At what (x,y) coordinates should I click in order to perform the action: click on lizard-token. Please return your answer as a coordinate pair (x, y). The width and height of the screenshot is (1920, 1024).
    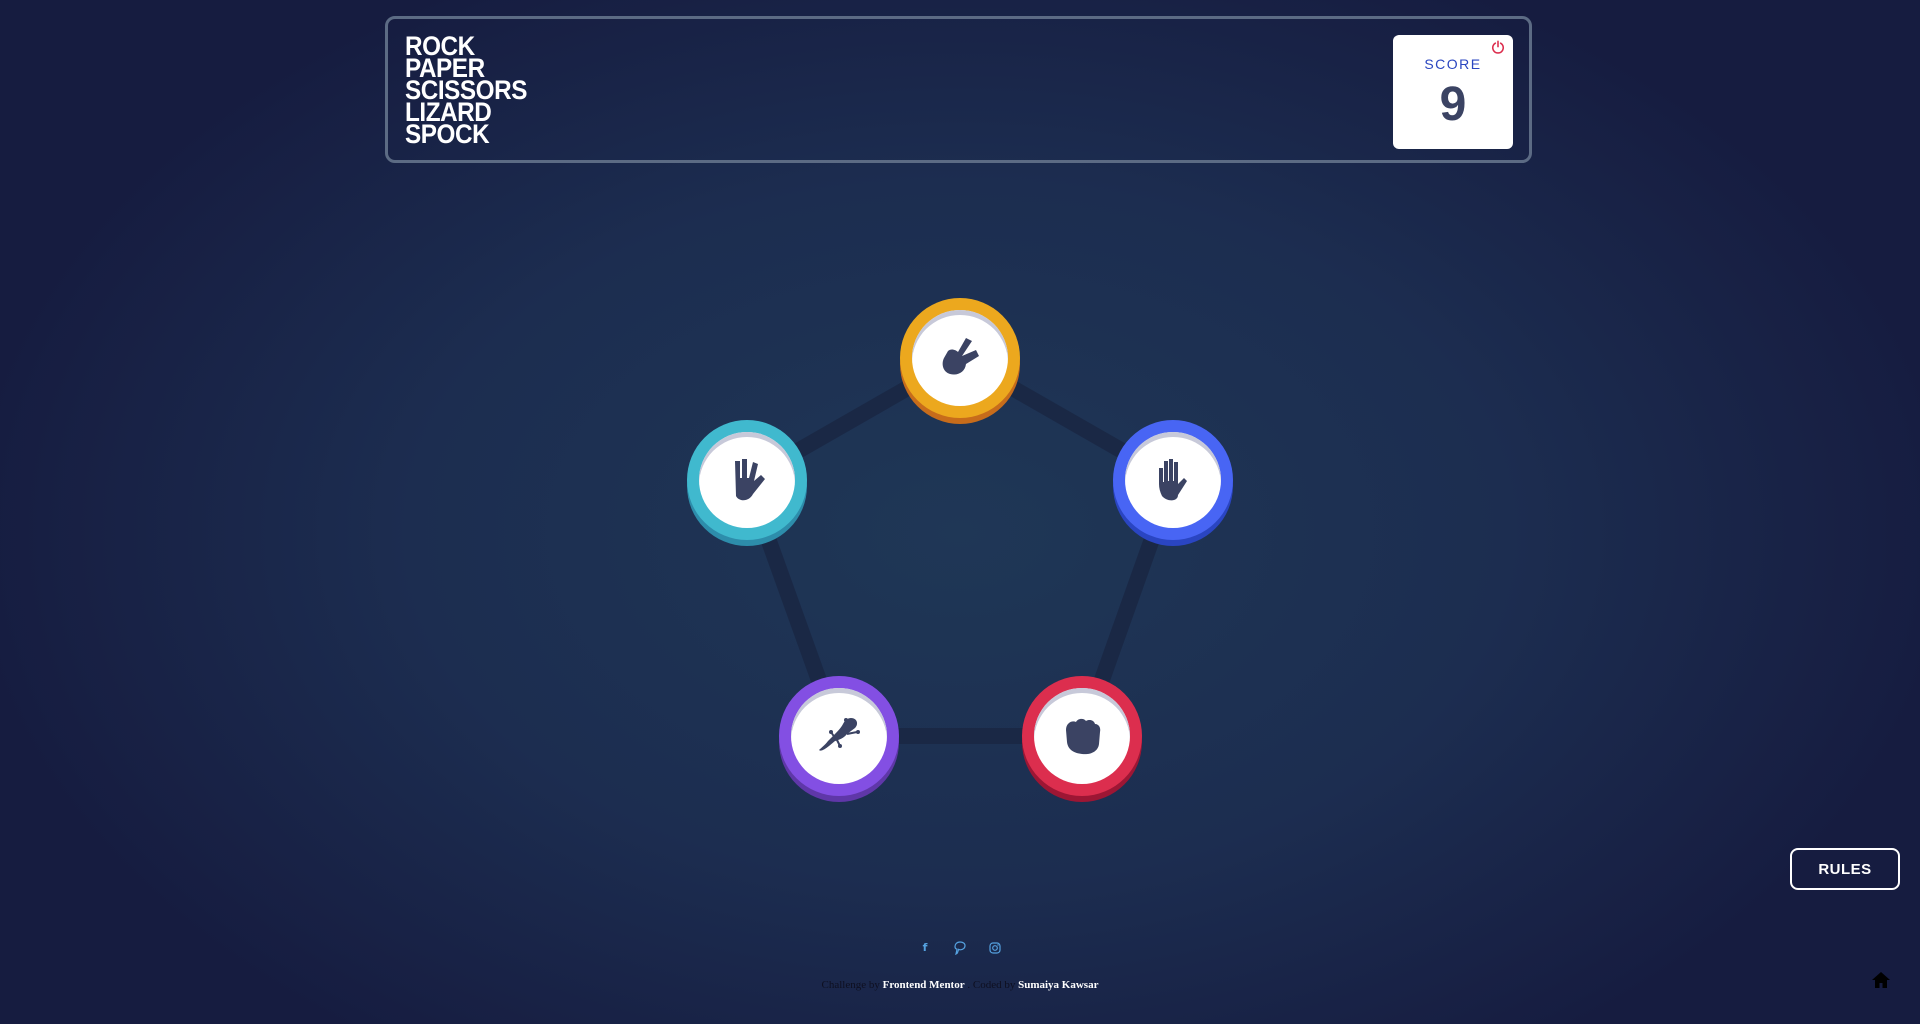
    Looking at the image, I should click on (839, 736).